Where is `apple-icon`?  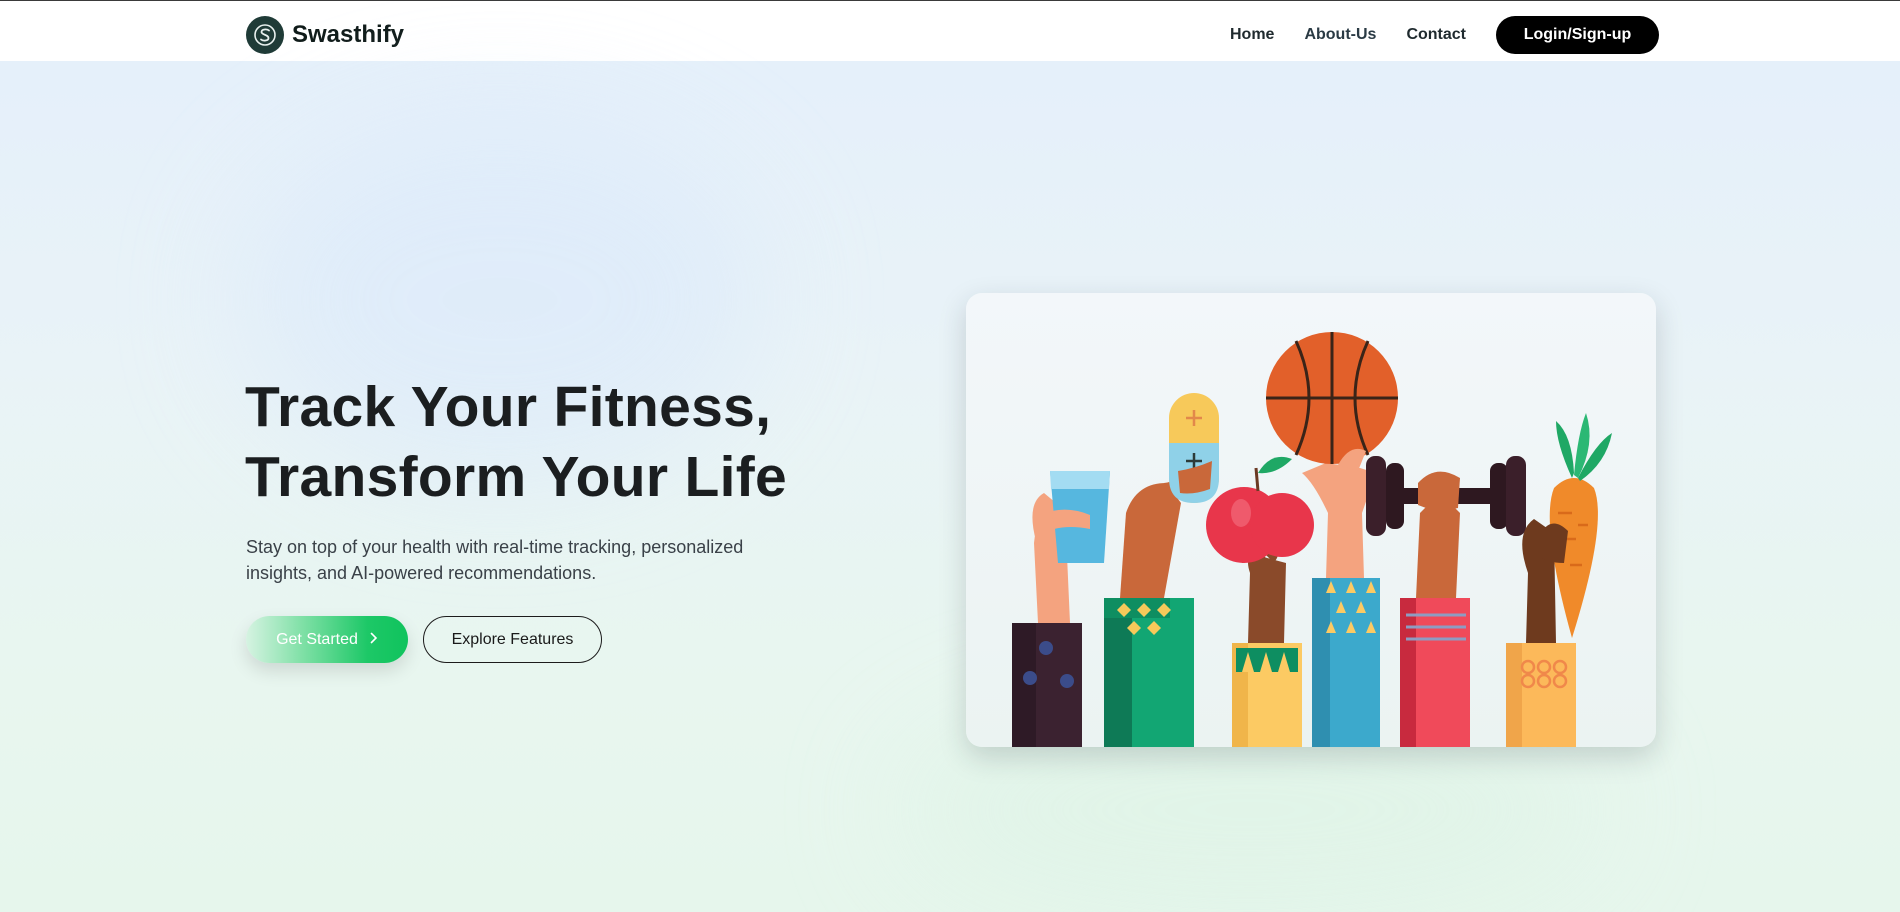
apple-icon is located at coordinates (1260, 509).